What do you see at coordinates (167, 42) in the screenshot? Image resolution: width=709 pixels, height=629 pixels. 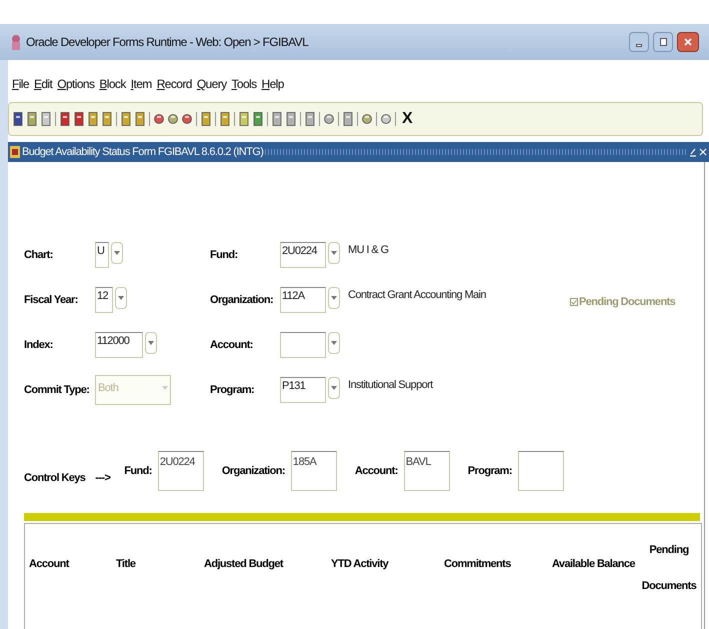 I see `window-title: Oracle Developer Forms Runtime - Web: Open > FGIBAVL` at bounding box center [167, 42].